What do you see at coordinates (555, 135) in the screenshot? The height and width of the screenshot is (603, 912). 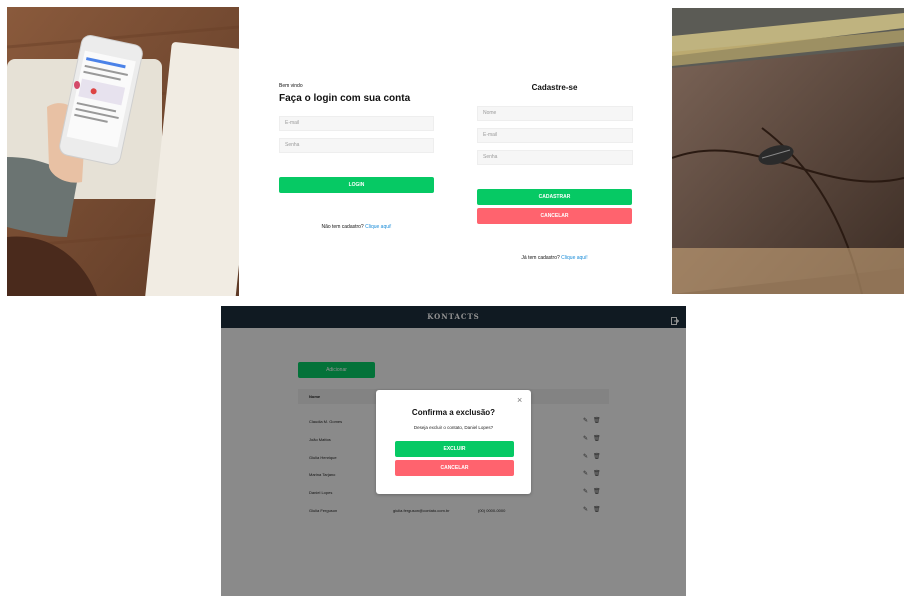 I see `signup-email-input: E-mail` at bounding box center [555, 135].